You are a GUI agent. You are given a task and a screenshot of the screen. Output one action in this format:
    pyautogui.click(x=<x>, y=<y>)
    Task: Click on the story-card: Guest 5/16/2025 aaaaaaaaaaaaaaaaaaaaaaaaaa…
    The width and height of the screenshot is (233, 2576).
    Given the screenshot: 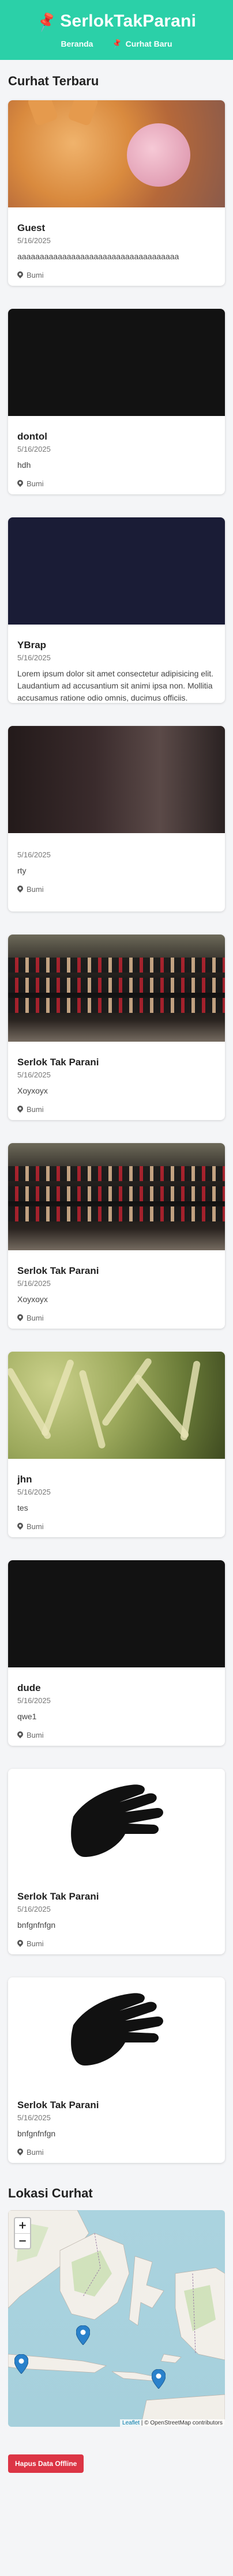 What is the action you would take?
    pyautogui.click(x=116, y=193)
    